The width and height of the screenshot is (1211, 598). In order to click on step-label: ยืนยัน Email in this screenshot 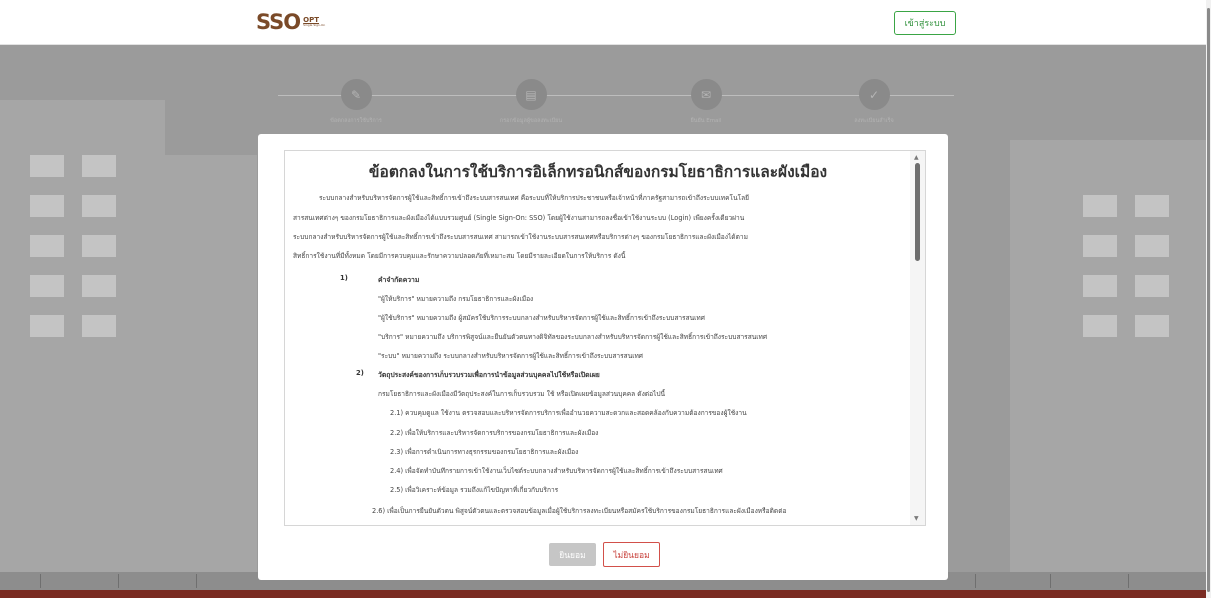, I will do `click(706, 121)`.